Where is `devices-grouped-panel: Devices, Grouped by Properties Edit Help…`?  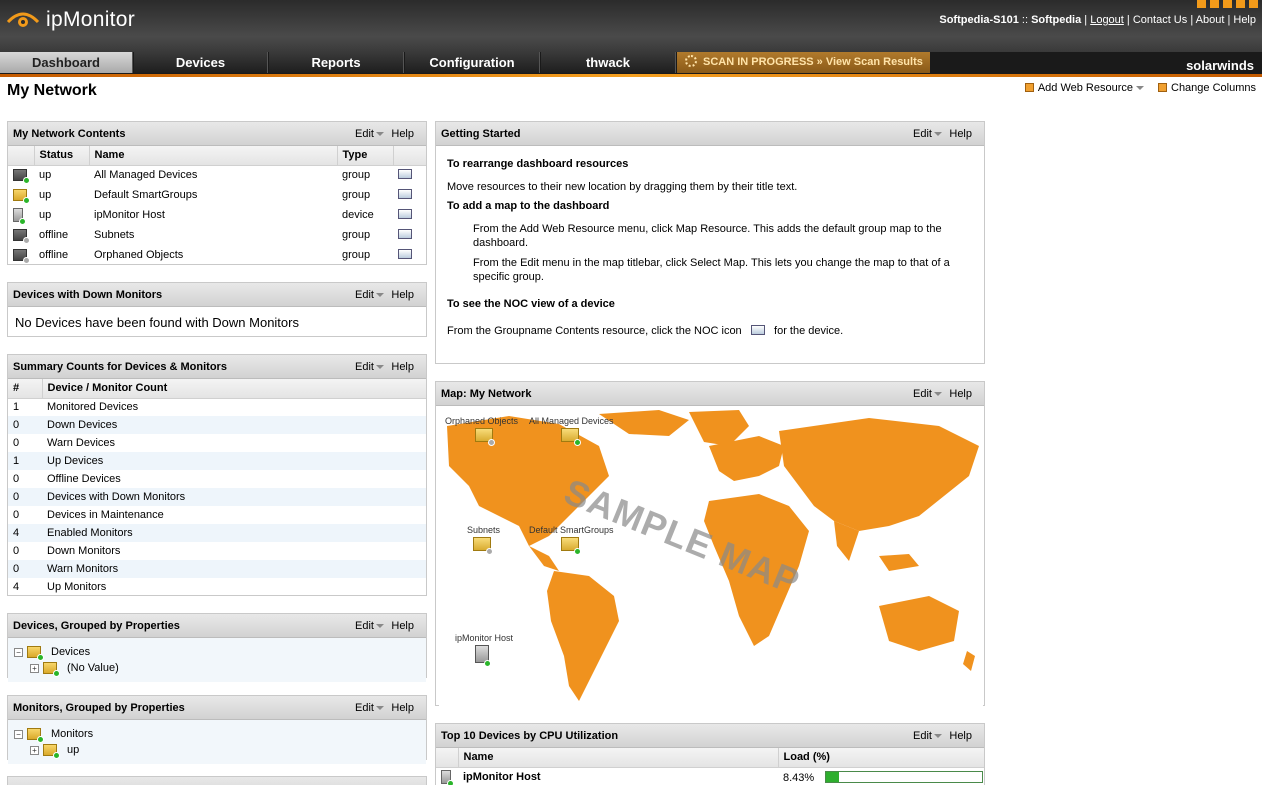 devices-grouped-panel: Devices, Grouped by Properties Edit Help… is located at coordinates (217, 647).